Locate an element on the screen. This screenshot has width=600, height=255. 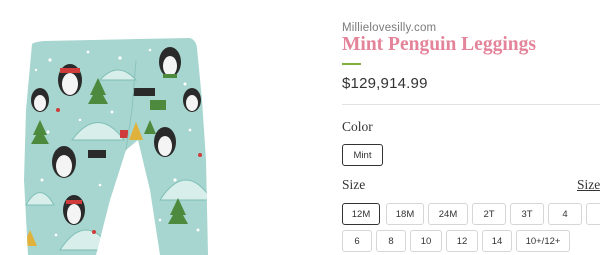
size-option: 24M is located at coordinates (448, 214).